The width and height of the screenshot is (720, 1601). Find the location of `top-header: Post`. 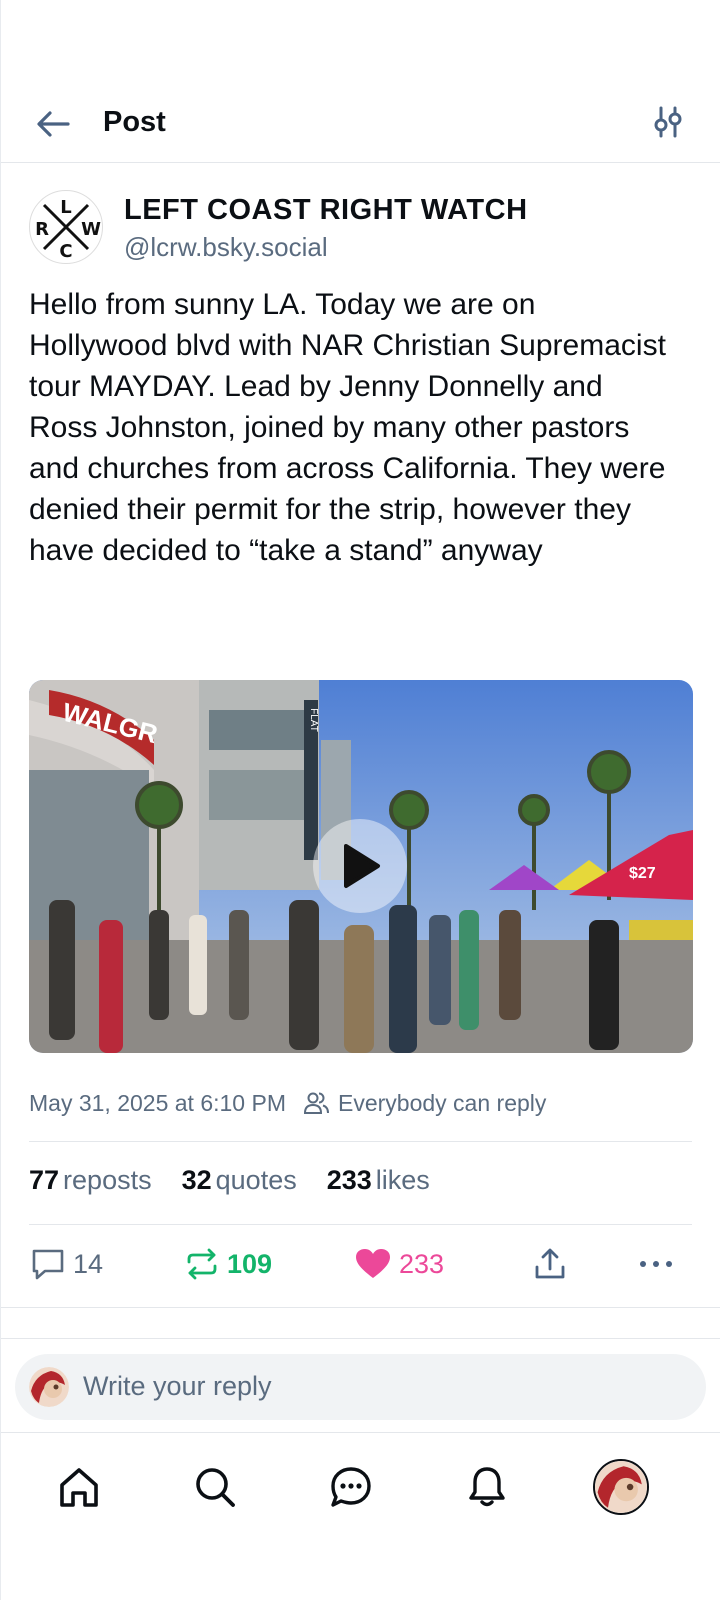

top-header: Post is located at coordinates (360, 123).